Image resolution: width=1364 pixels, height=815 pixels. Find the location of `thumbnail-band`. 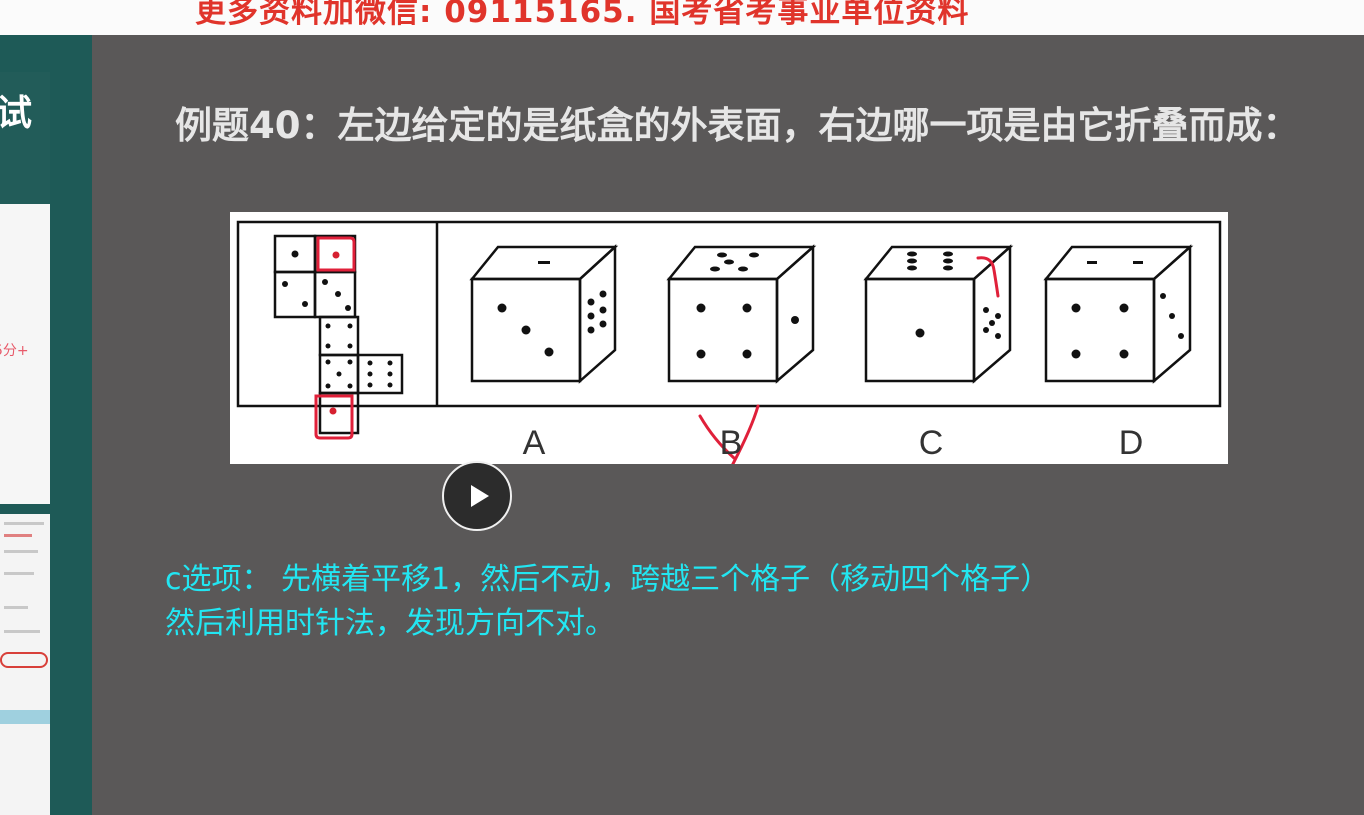

thumbnail-band is located at coordinates (25, 717).